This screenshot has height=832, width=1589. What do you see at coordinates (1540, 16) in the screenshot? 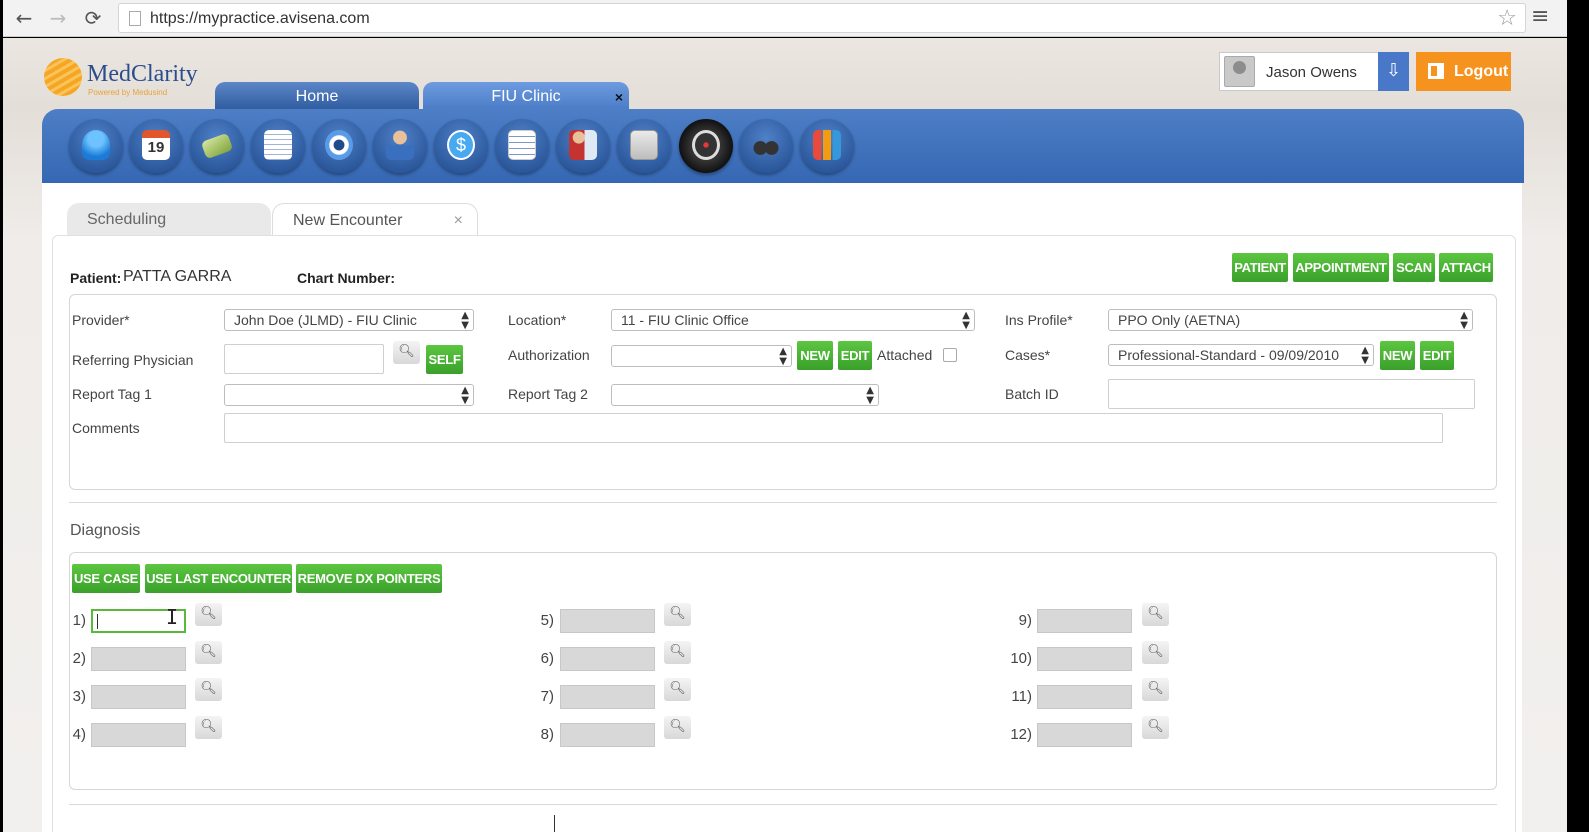
I see `browser-menu-icon: ≡` at bounding box center [1540, 16].